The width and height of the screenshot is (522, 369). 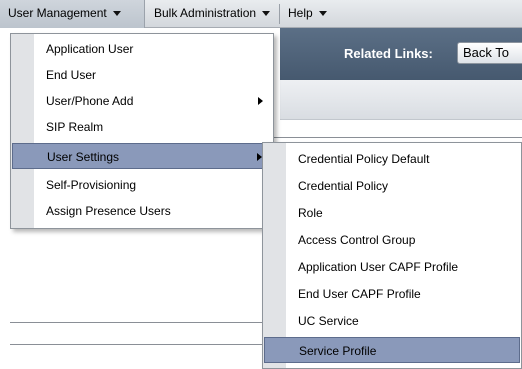 What do you see at coordinates (388, 53) in the screenshot?
I see `related-links-label: Related Links:` at bounding box center [388, 53].